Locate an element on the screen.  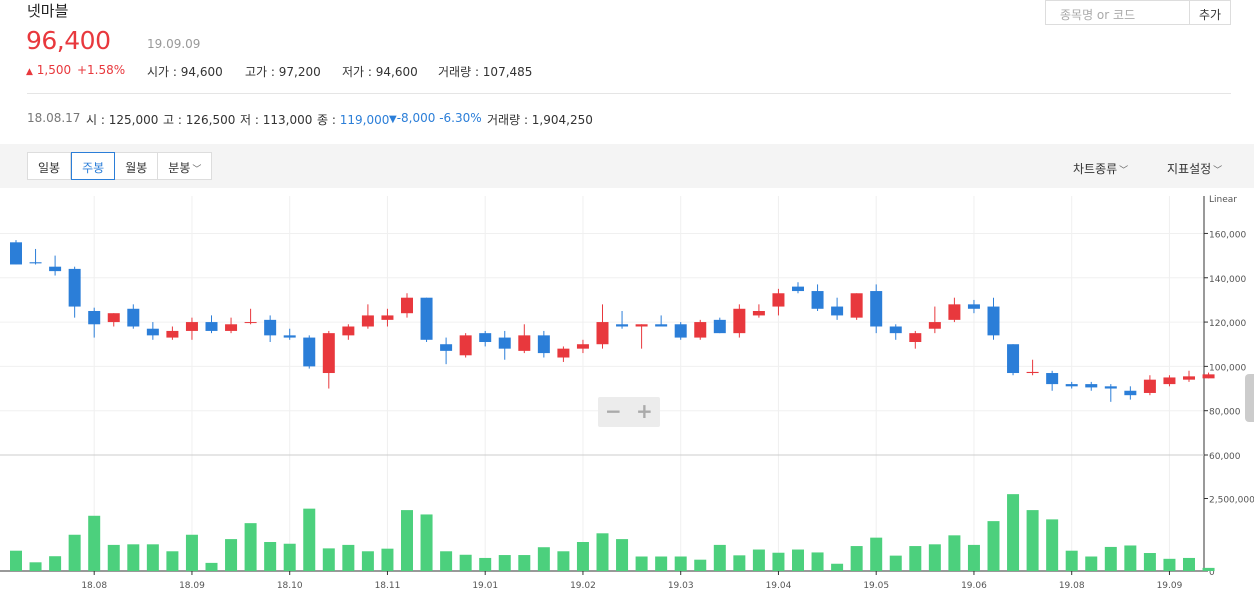
history-low: 저 : 113,000 is located at coordinates (276, 120).